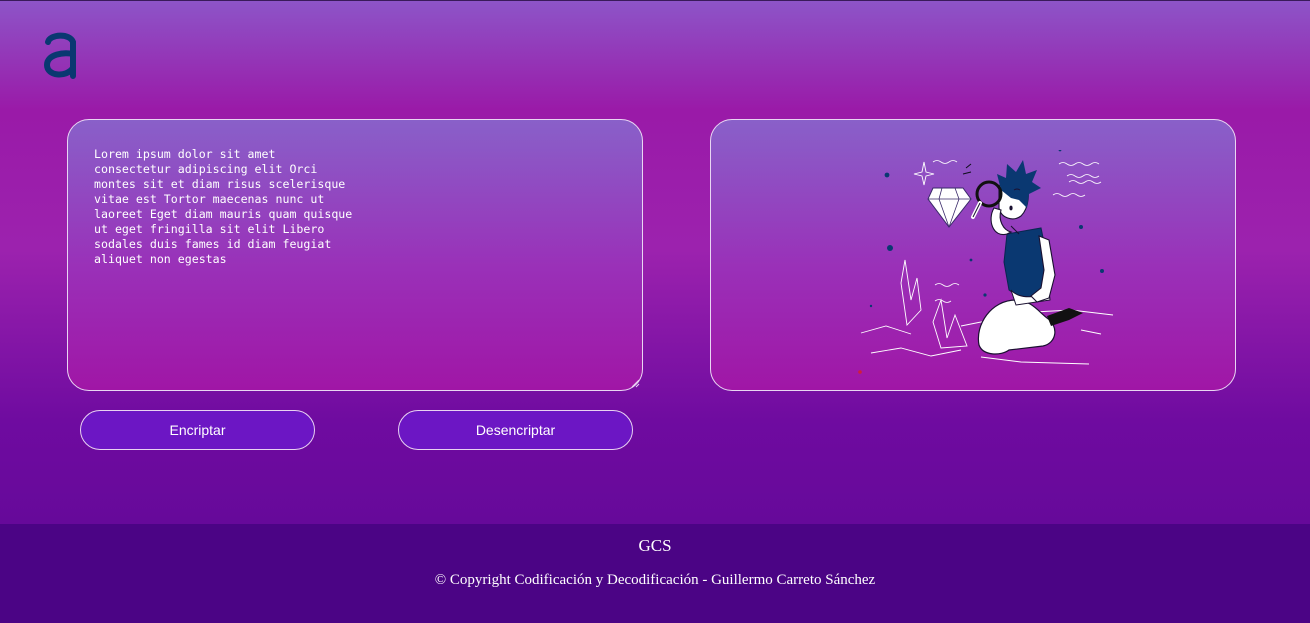 This screenshot has height=623, width=1310. I want to click on top-border, so click(655, 0).